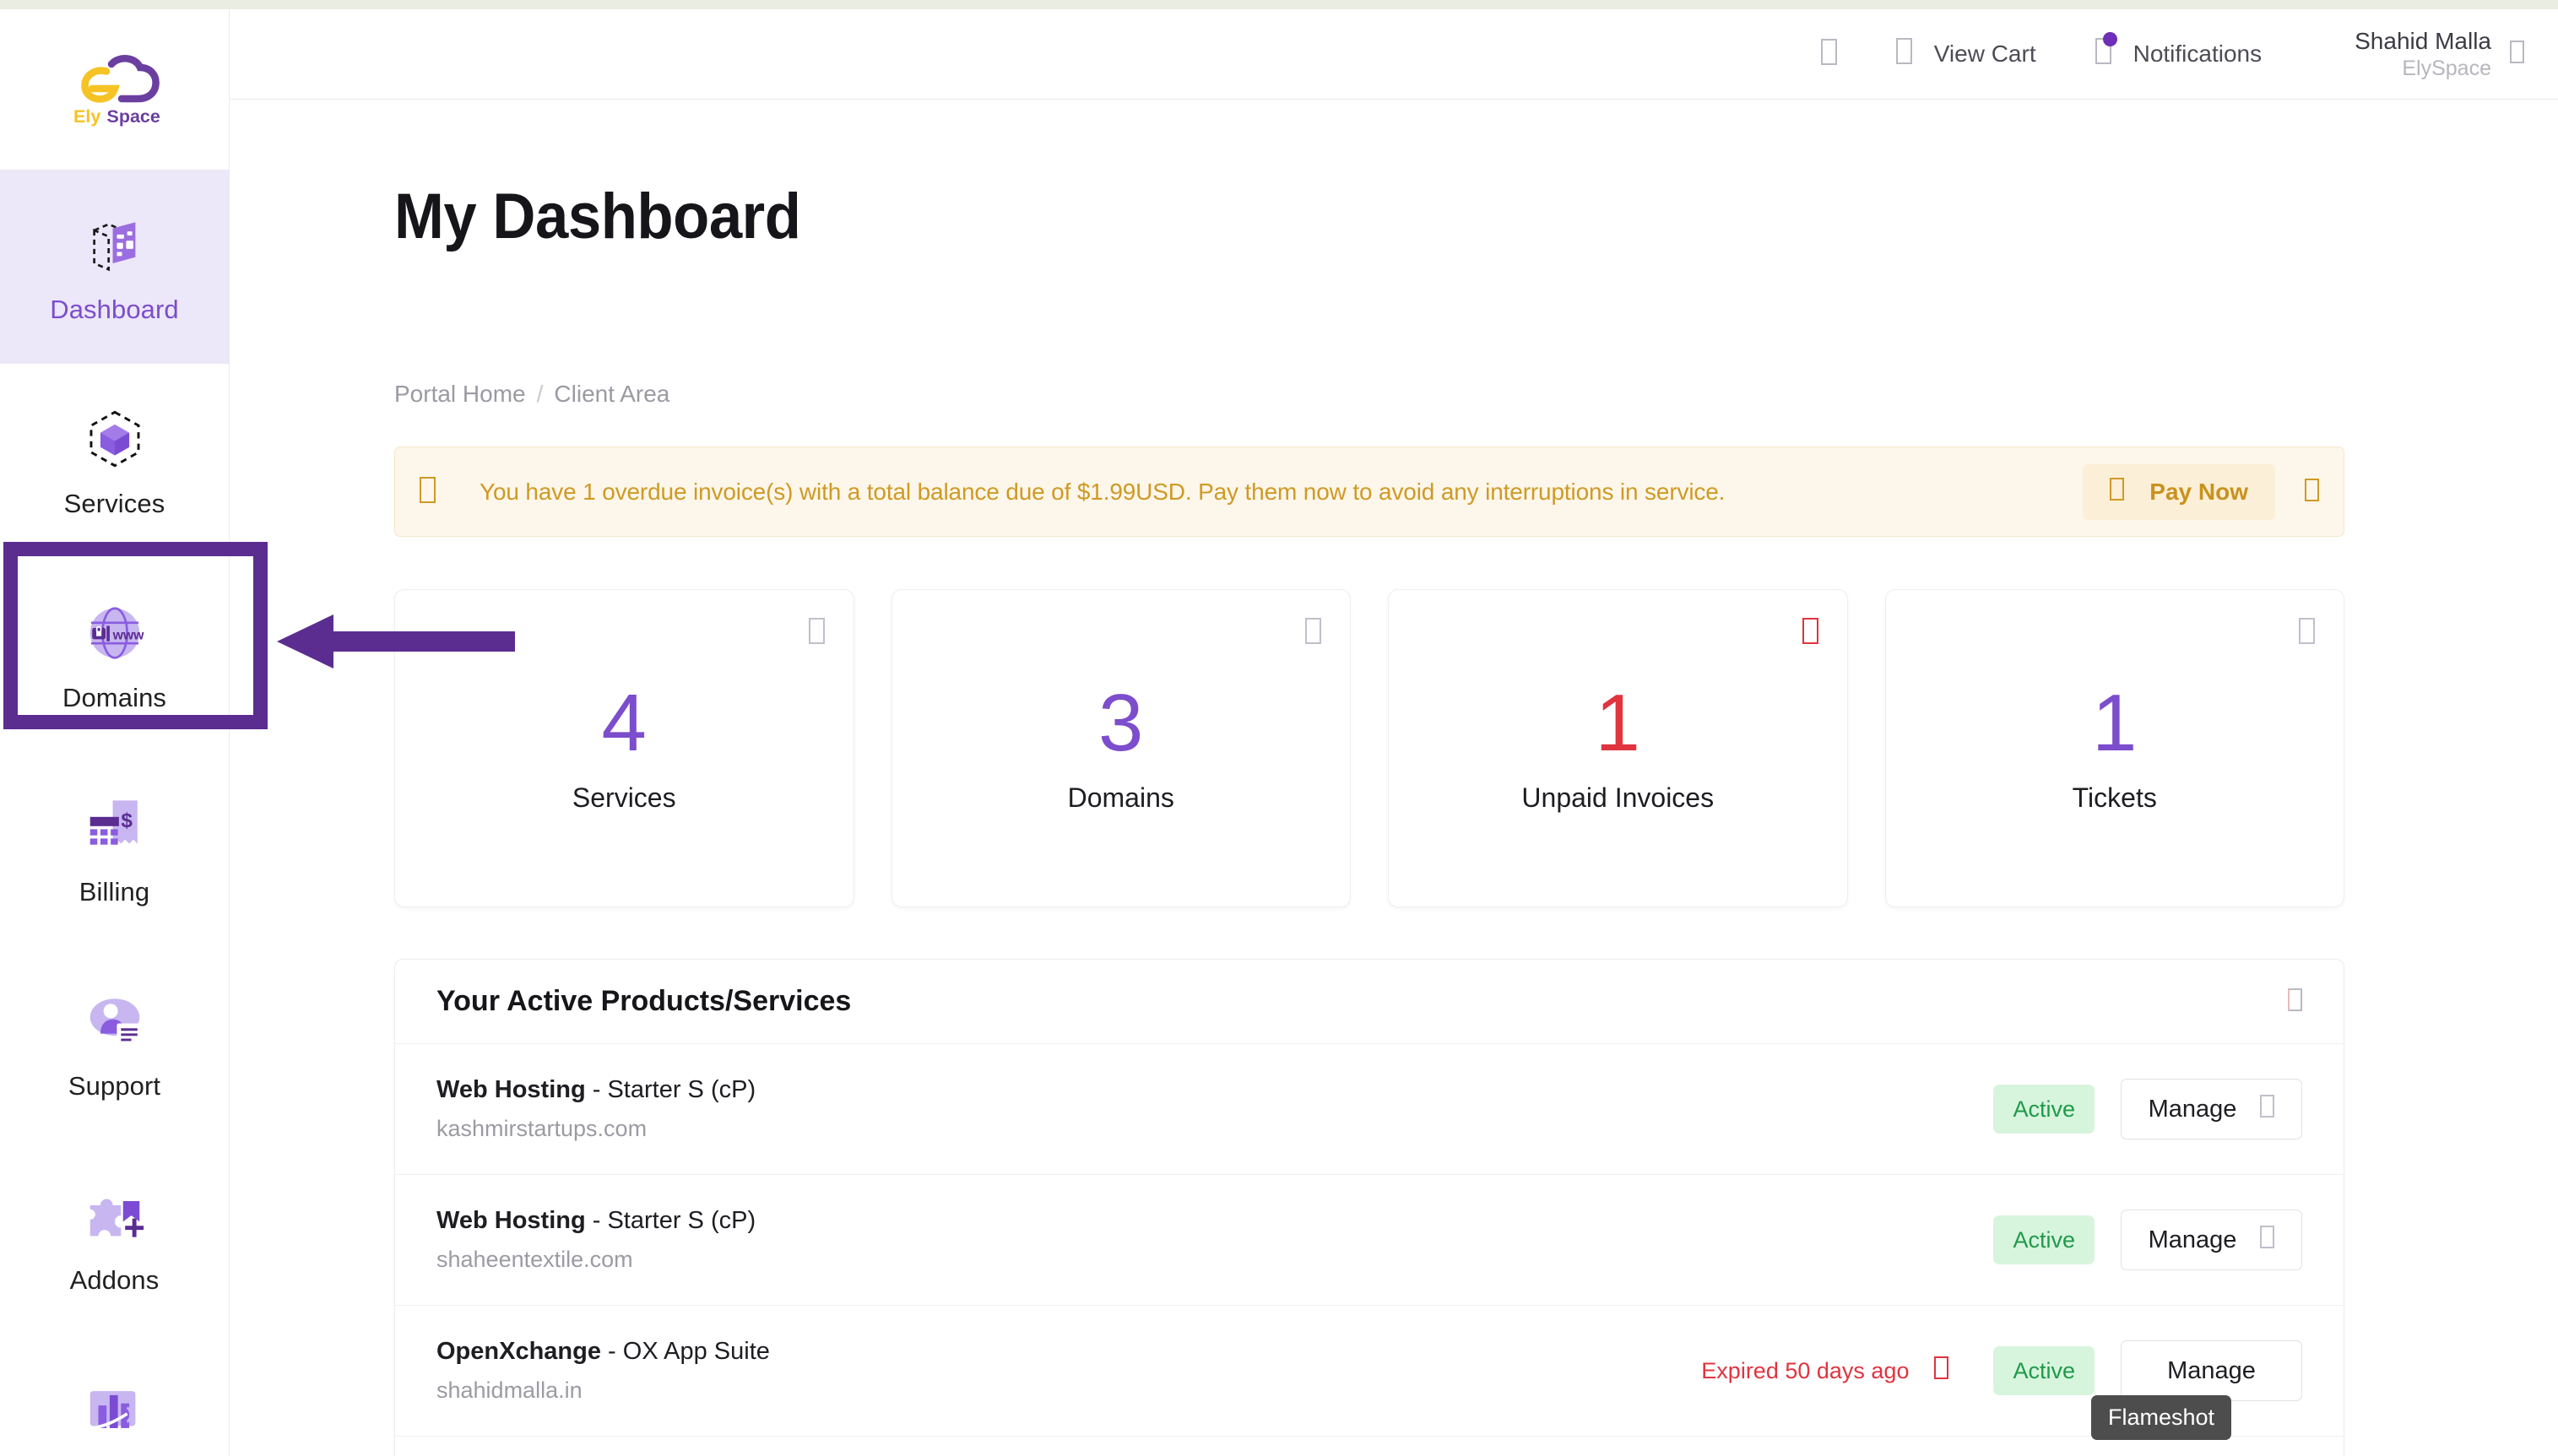 Image resolution: width=2558 pixels, height=1456 pixels. Describe the element at coordinates (114, 246) in the screenshot. I see `dashboard-cards-icon` at that location.